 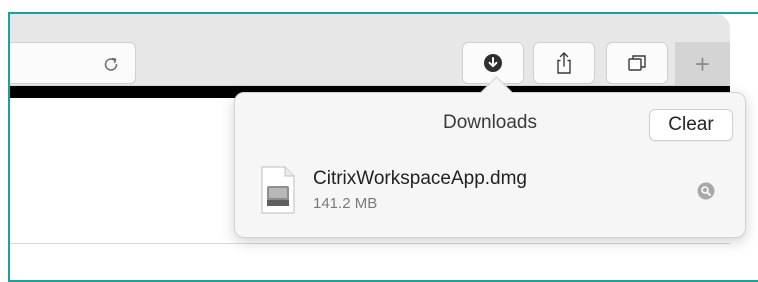 What do you see at coordinates (702, 64) in the screenshot?
I see `new-tab-button: +` at bounding box center [702, 64].